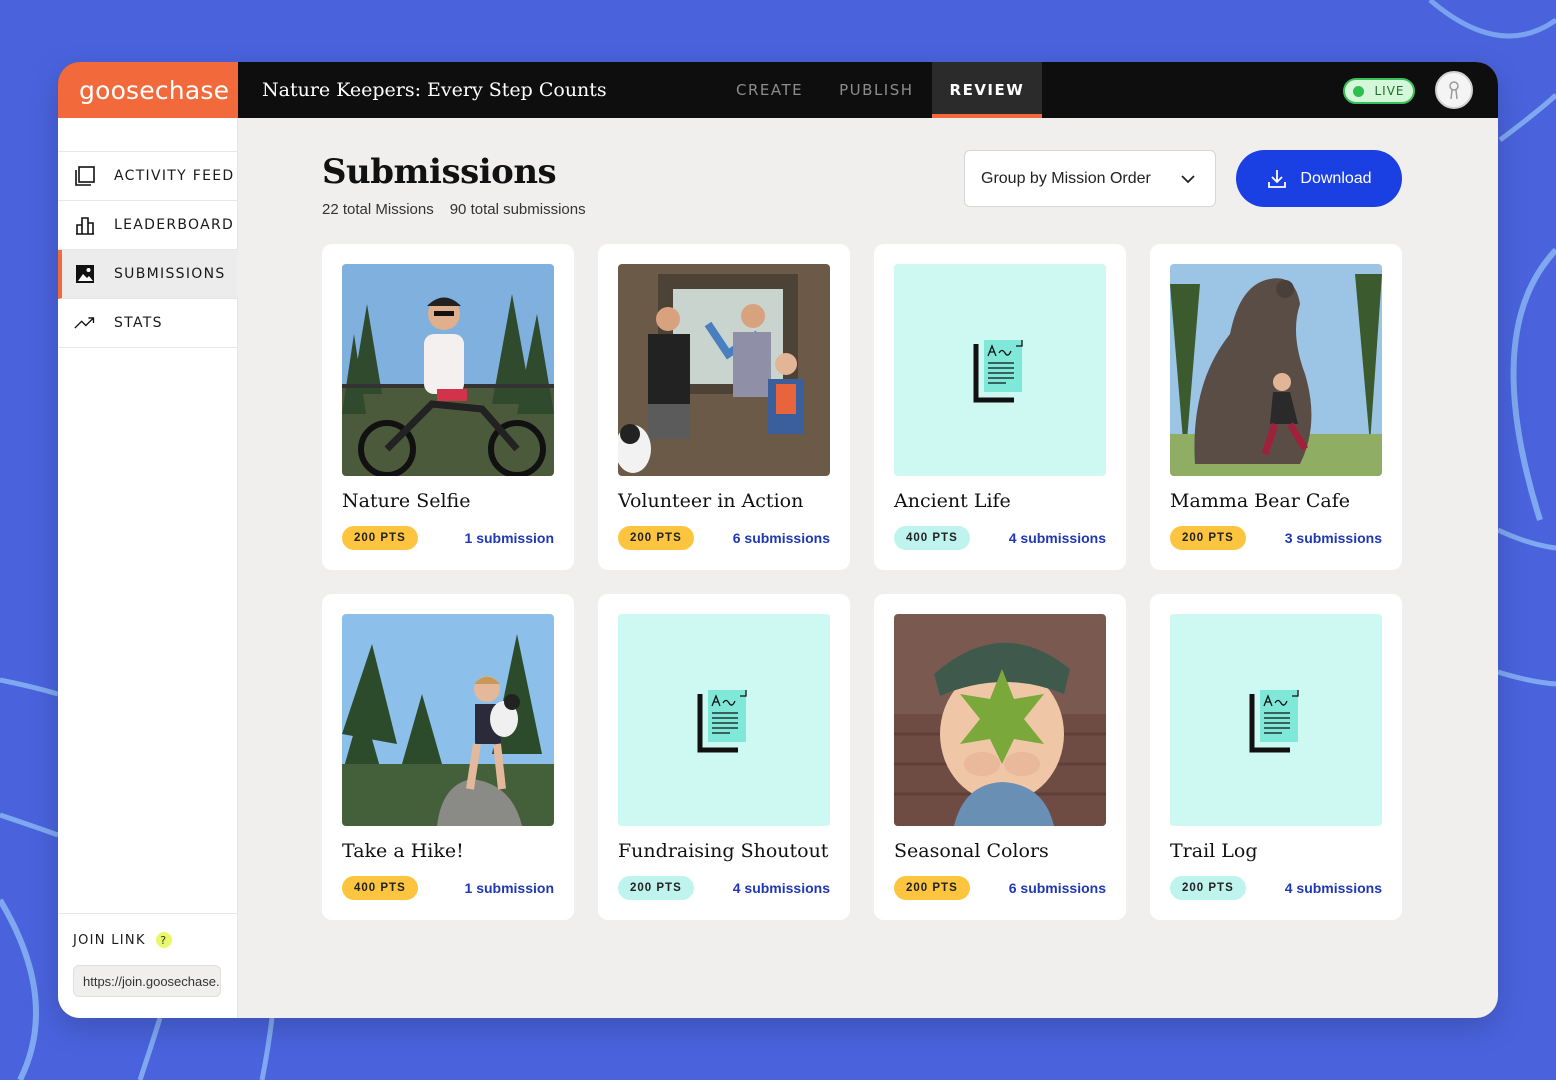  I want to click on submission-stats: 22 total Missions 90 total submissions, so click(454, 209).